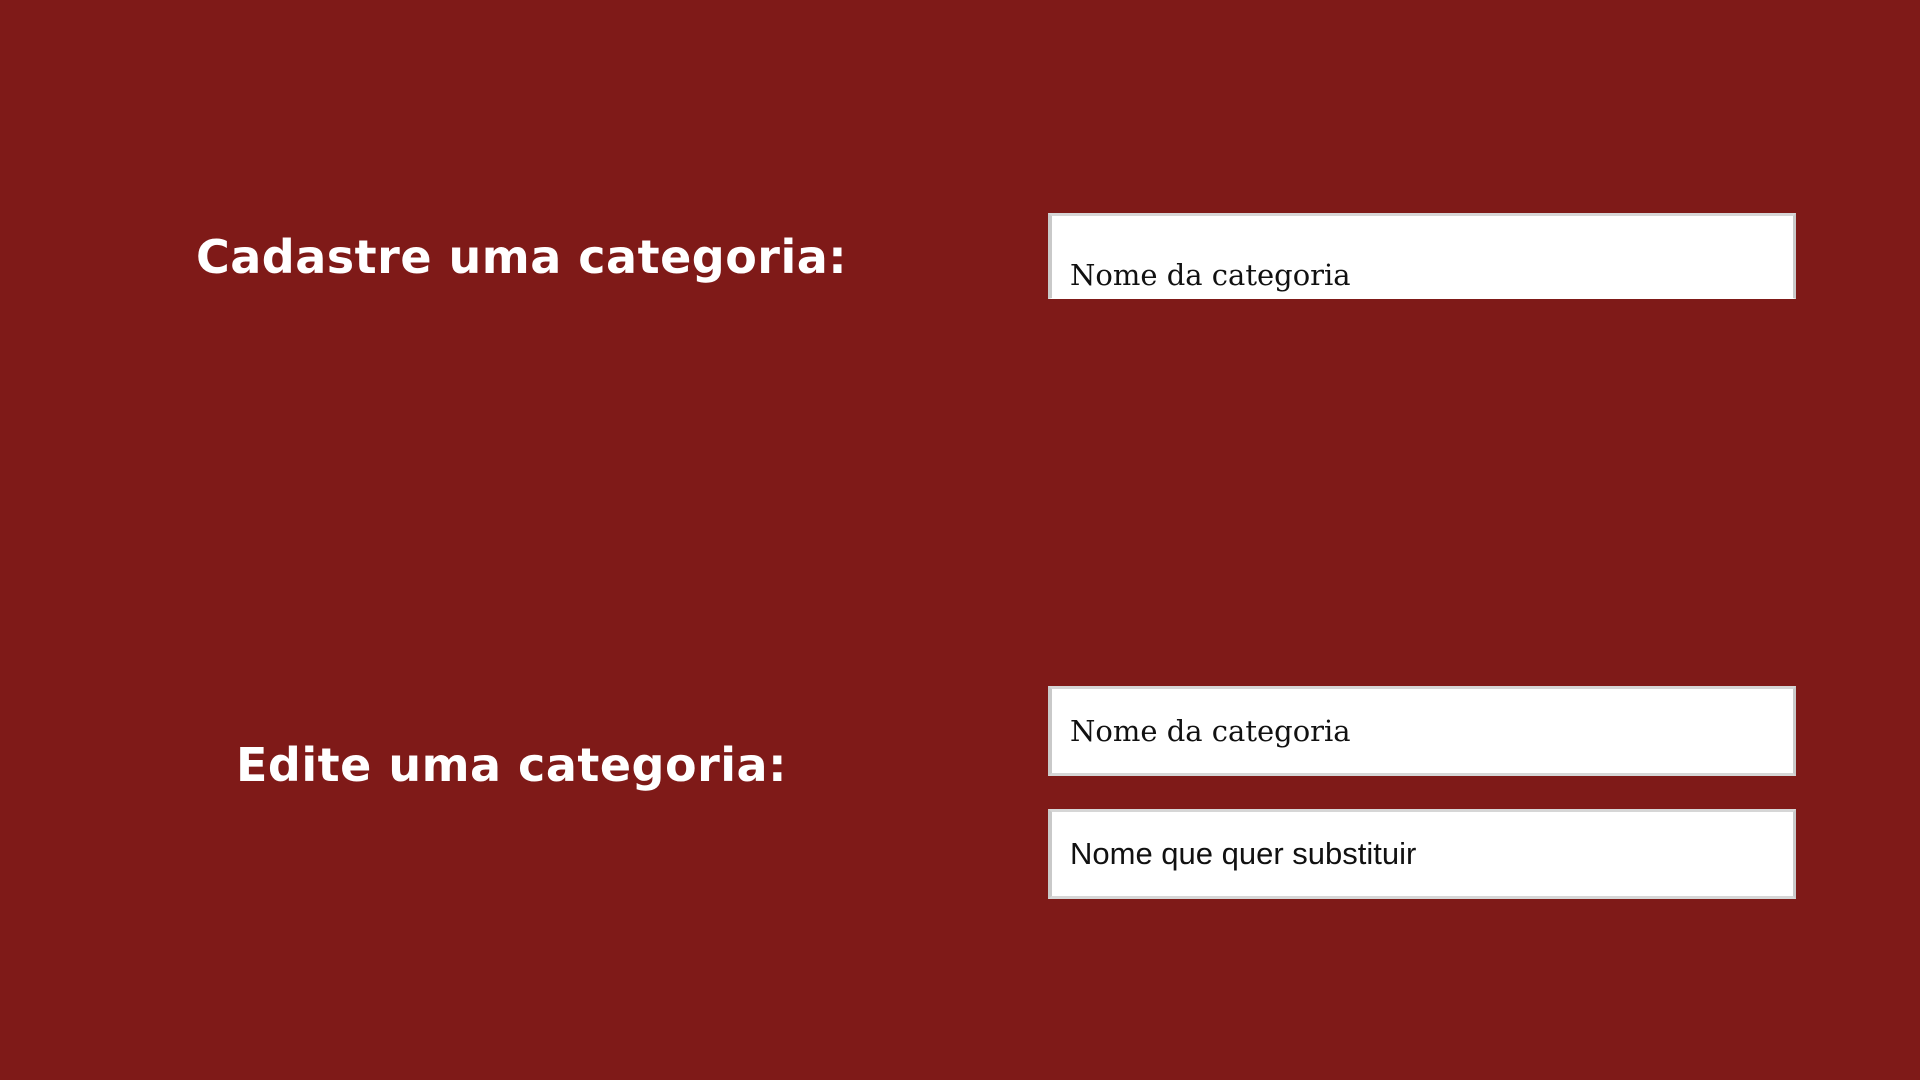  Describe the element at coordinates (1210, 731) in the screenshot. I see `edit-category-name-placeholder: Nome da categoria` at that location.